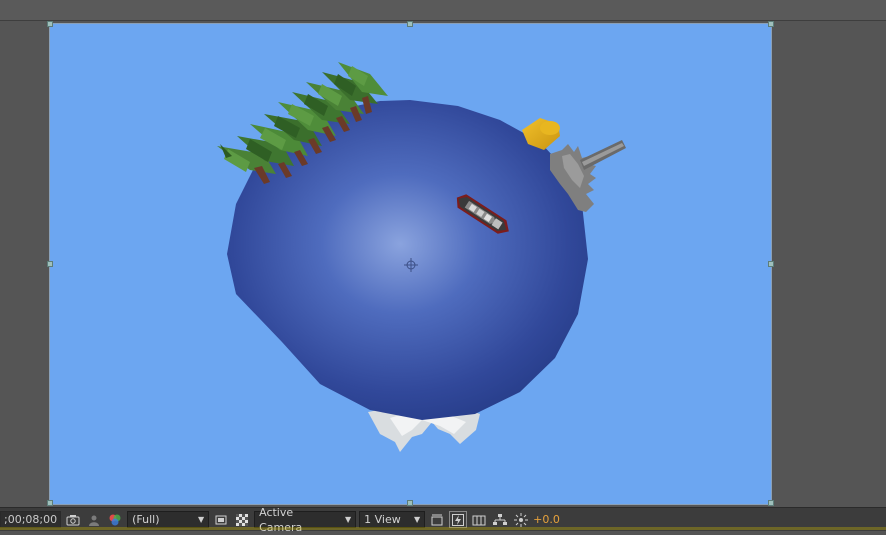  What do you see at coordinates (479, 519) in the screenshot?
I see `timeline-icon` at bounding box center [479, 519].